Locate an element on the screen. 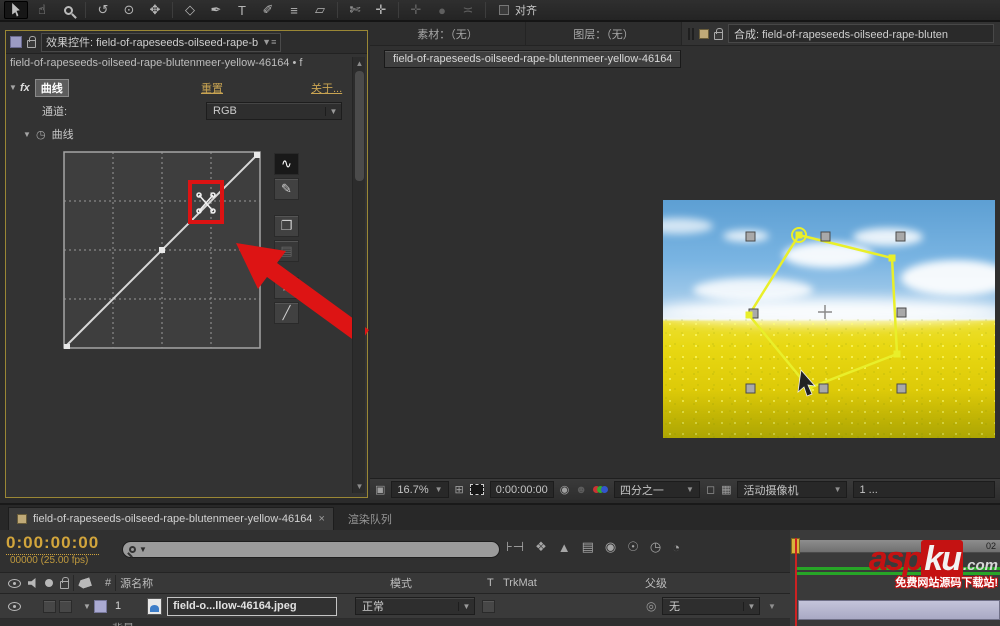  resolution-dropdown: 四分之一 ▼ is located at coordinates (656, 489).